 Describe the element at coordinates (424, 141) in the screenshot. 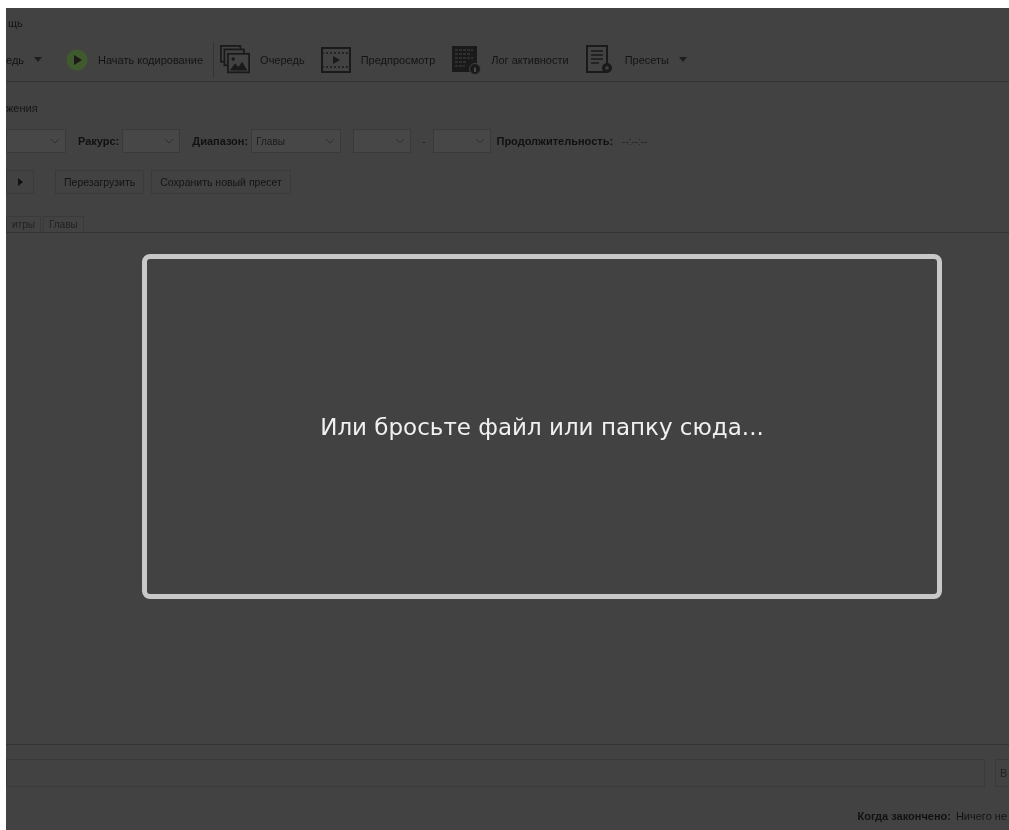

I see `value-text: -` at that location.